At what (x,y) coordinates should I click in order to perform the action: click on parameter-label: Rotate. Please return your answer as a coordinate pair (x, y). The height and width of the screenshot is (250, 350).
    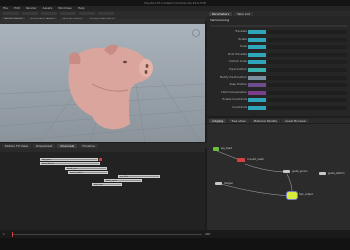
    Looking at the image, I should click on (243, 39).